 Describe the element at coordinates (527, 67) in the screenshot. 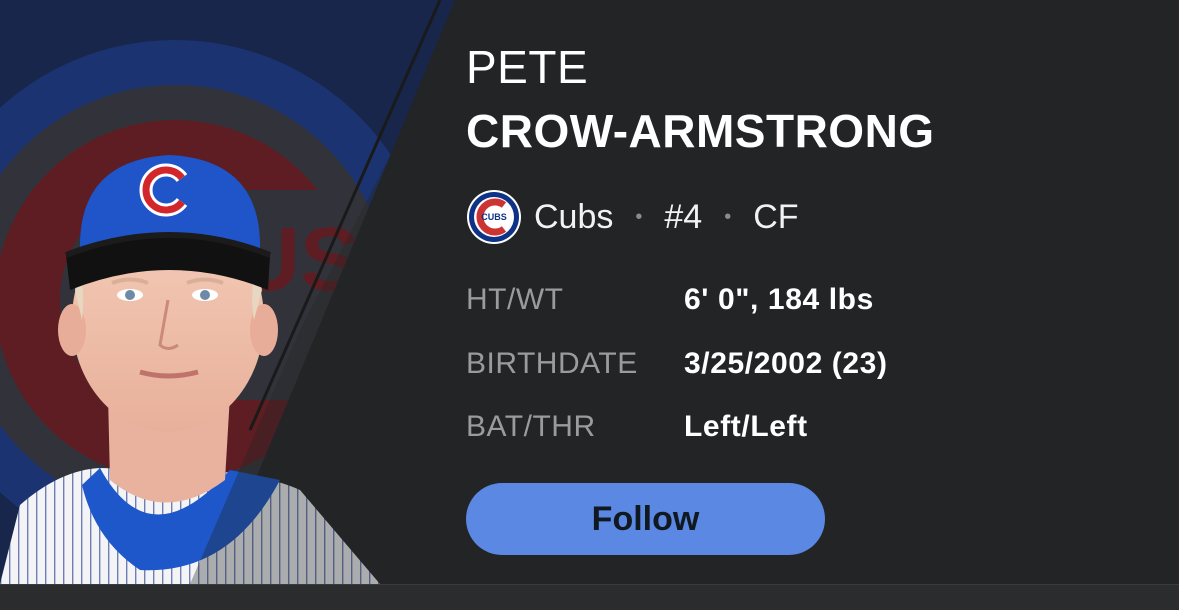

I see `player-first-name: PETE` at that location.